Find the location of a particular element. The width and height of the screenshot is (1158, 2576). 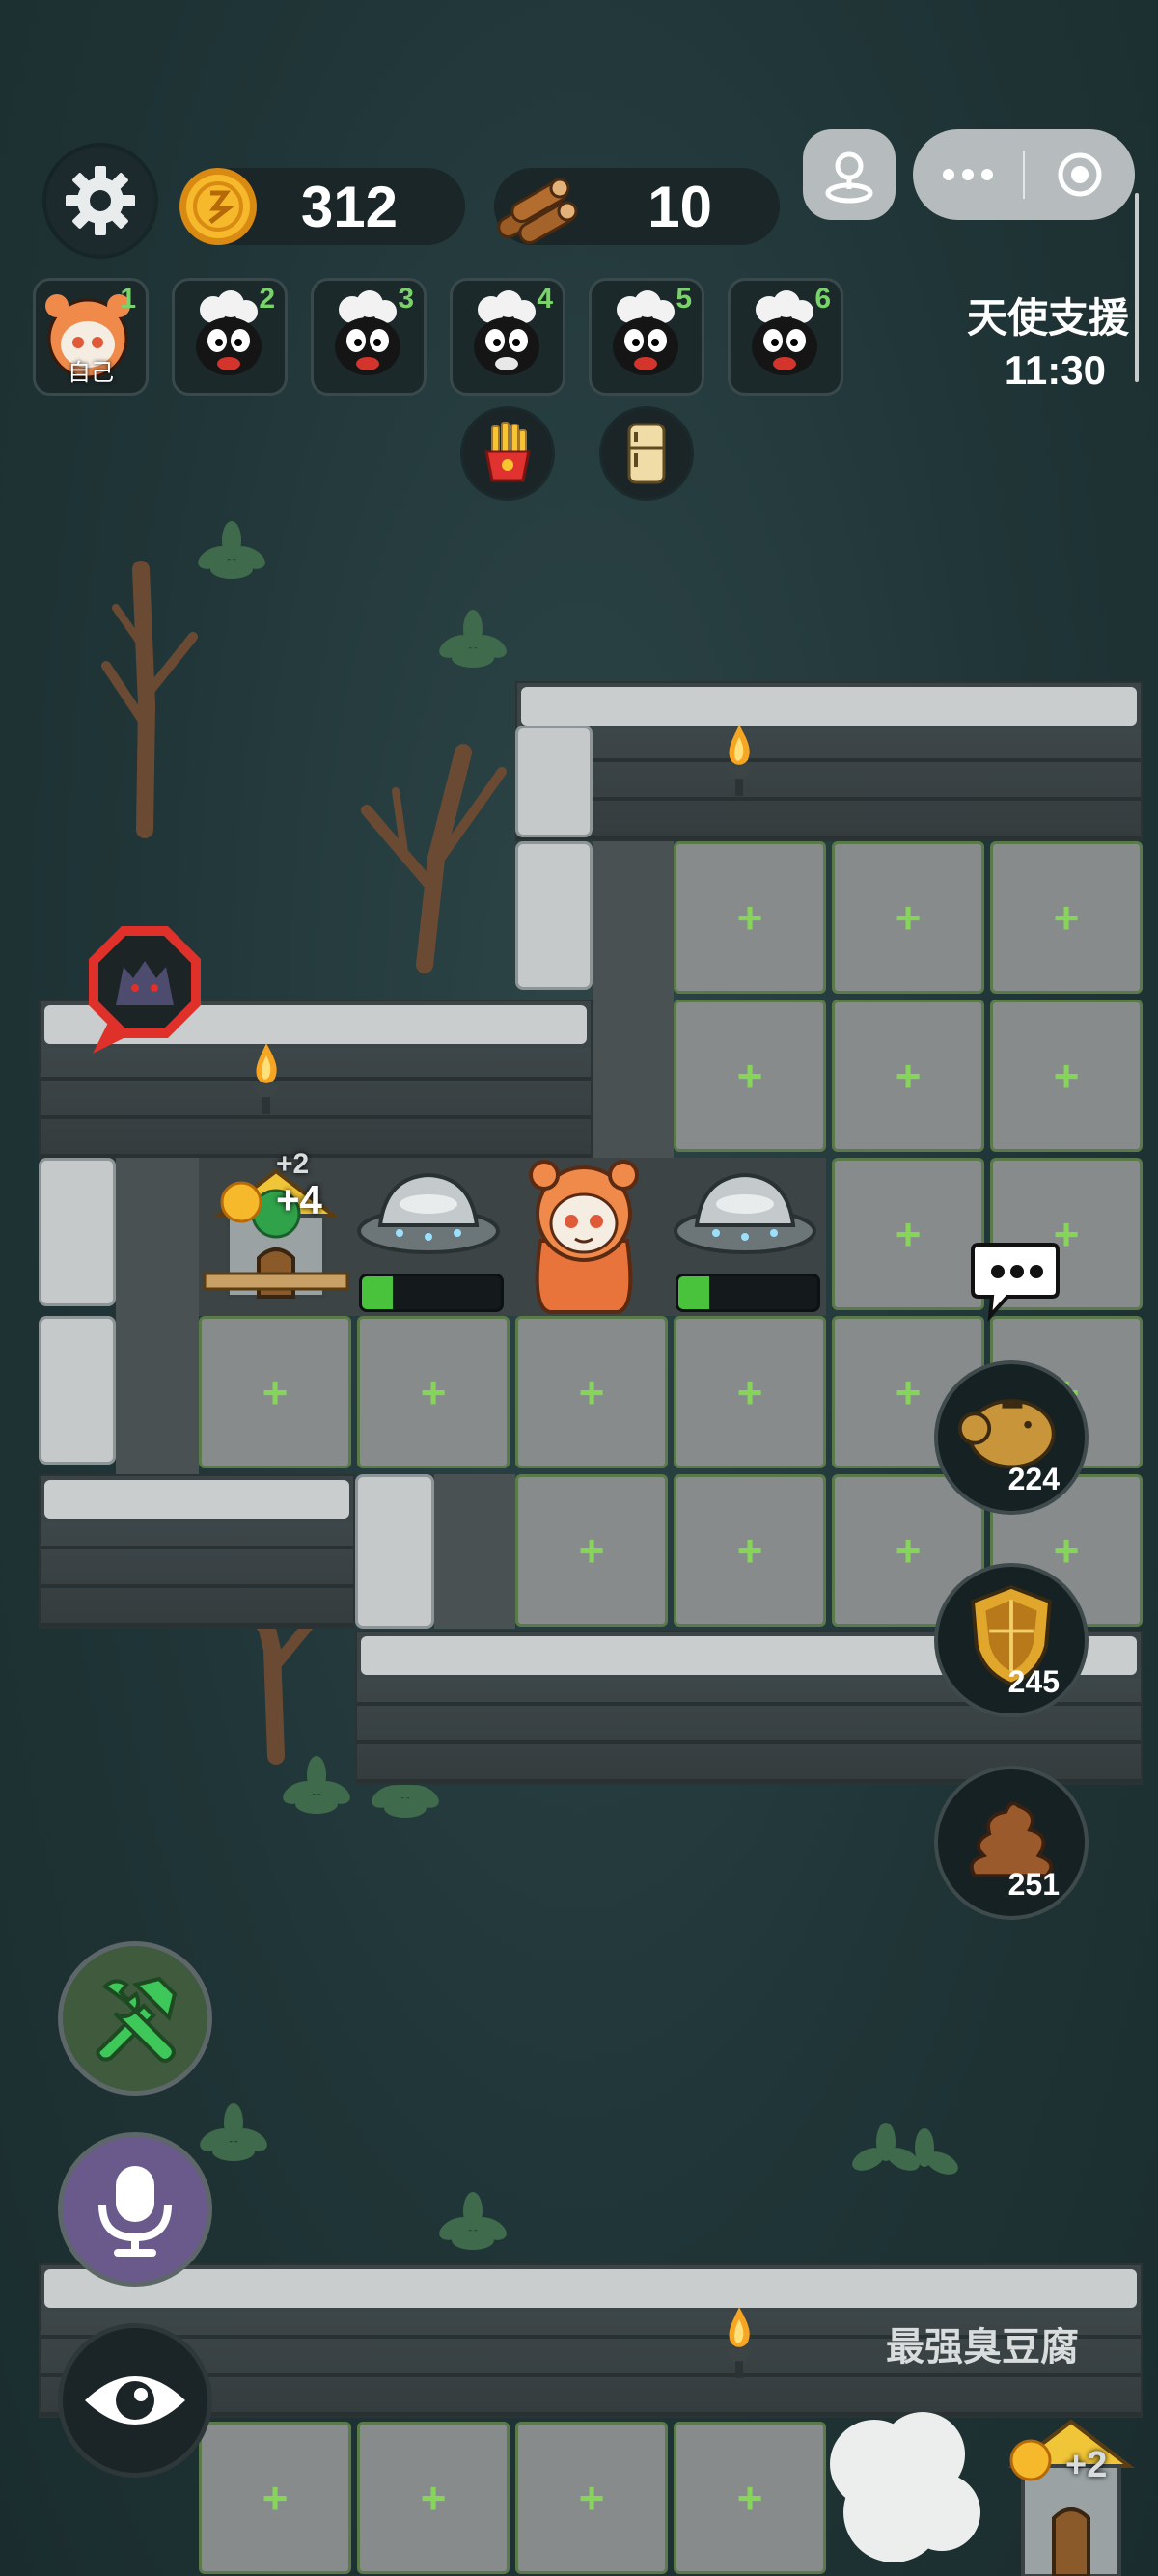

more-button is located at coordinates (968, 174).